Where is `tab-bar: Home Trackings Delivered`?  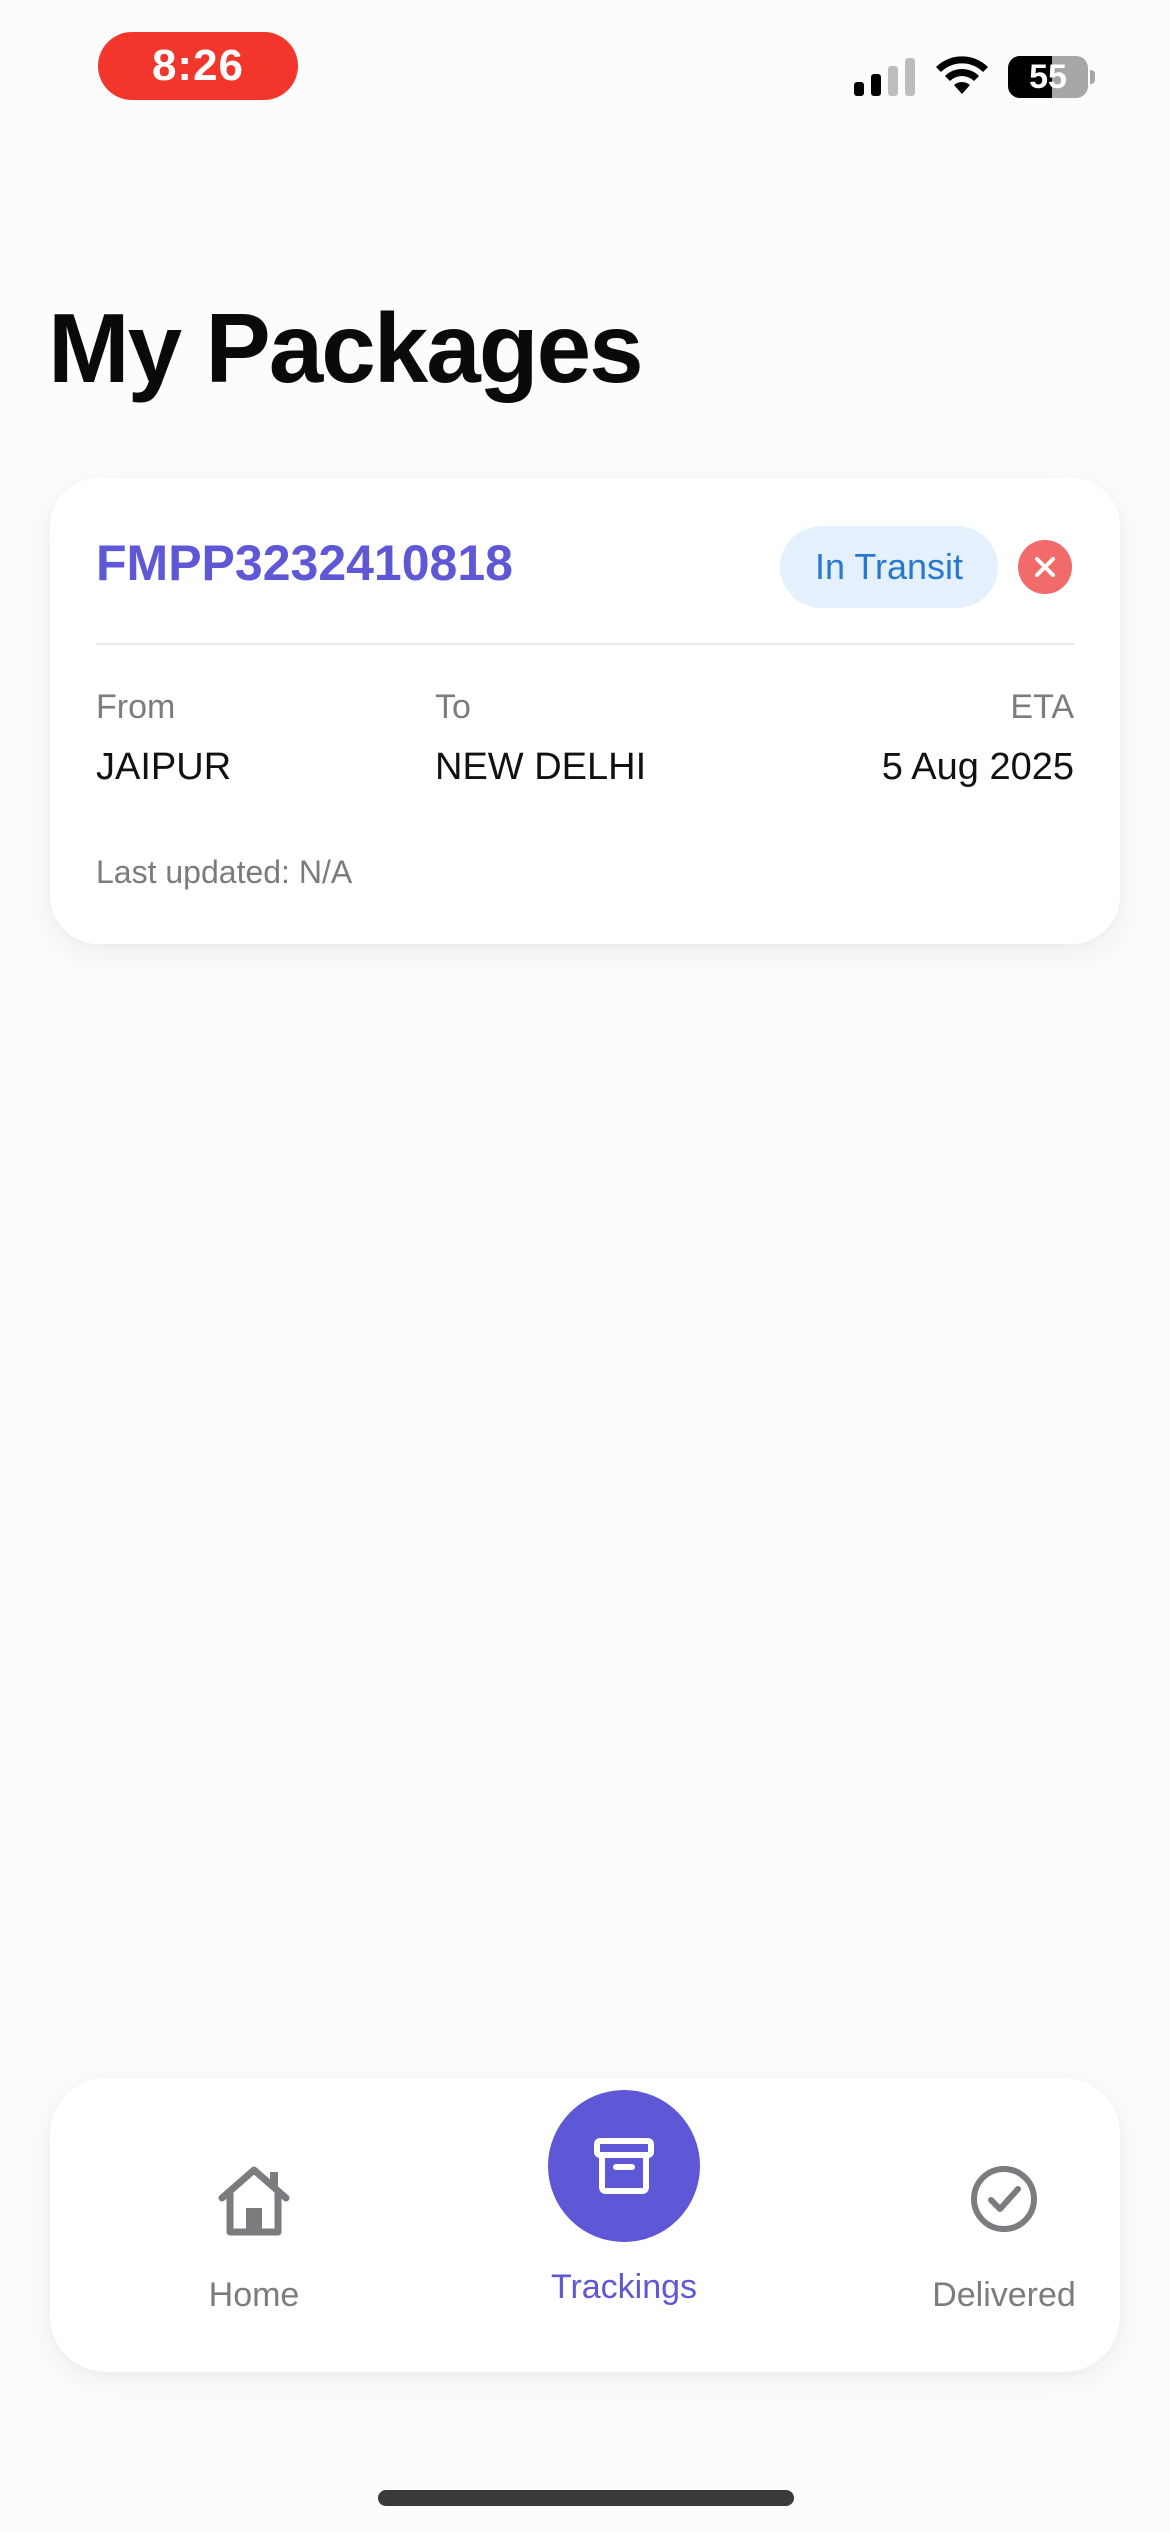 tab-bar: Home Trackings Delivered is located at coordinates (585, 2225).